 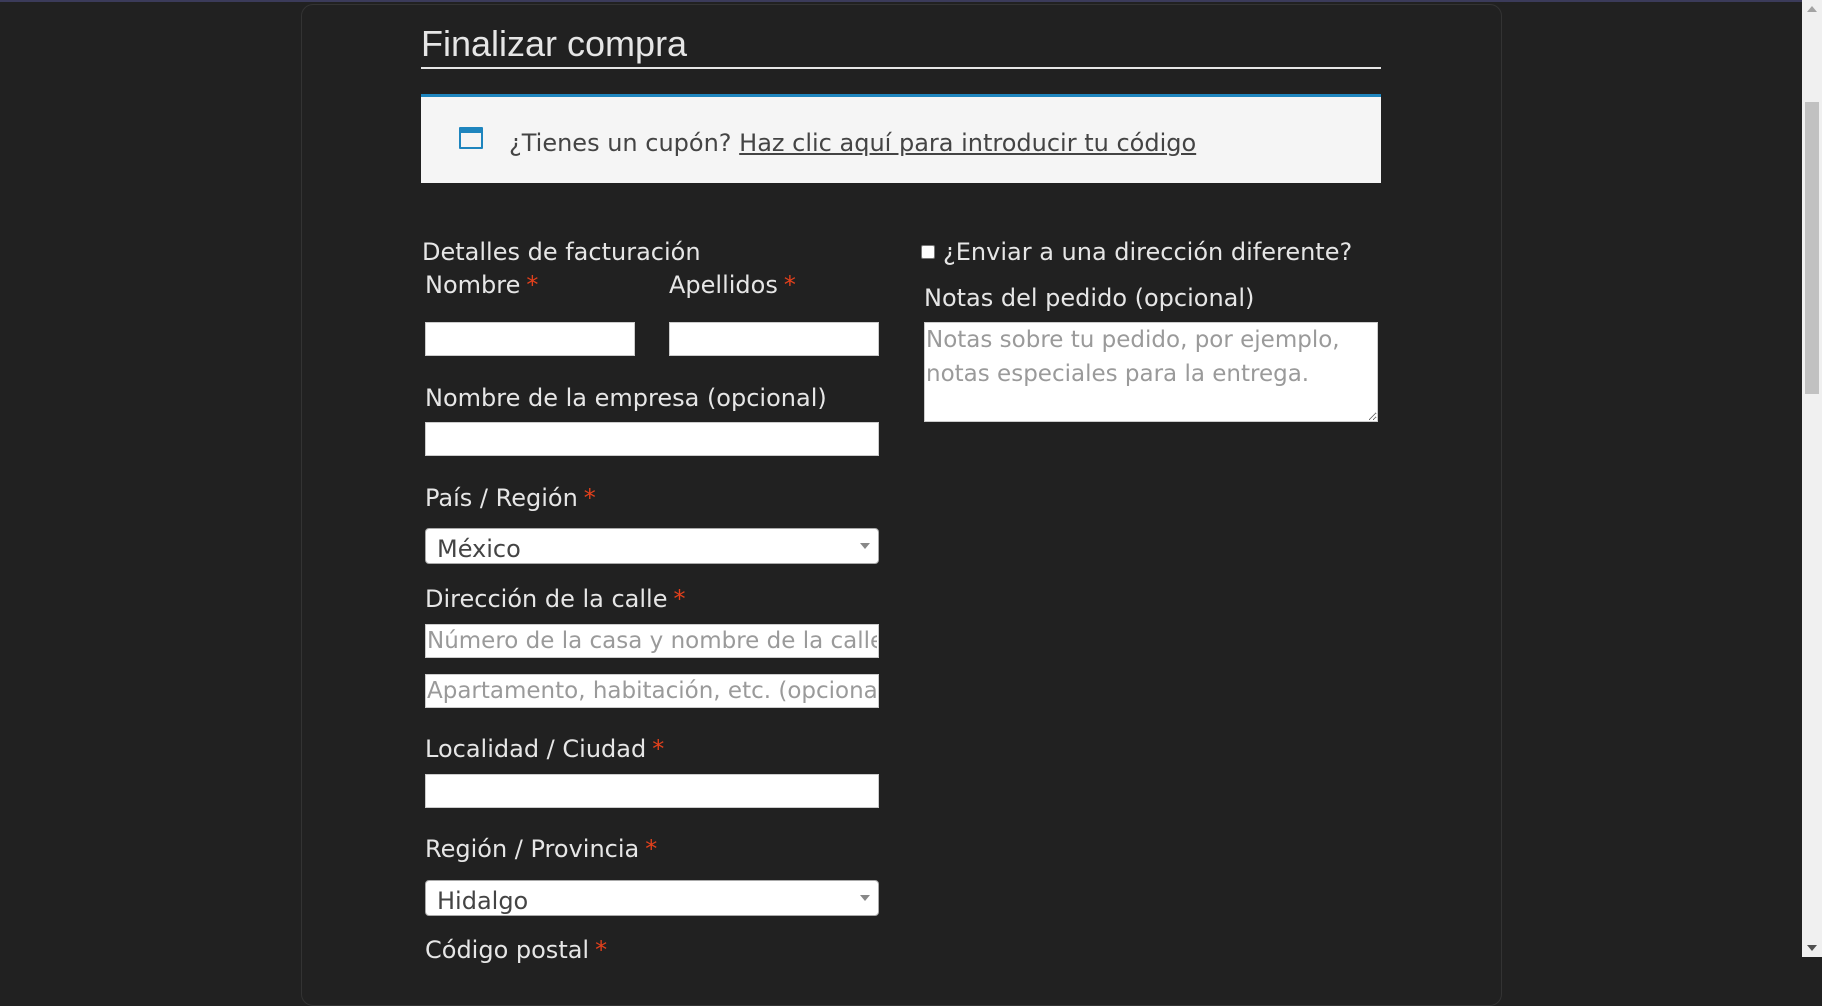 What do you see at coordinates (1812, 478) in the screenshot?
I see `vertical-scrollbar` at bounding box center [1812, 478].